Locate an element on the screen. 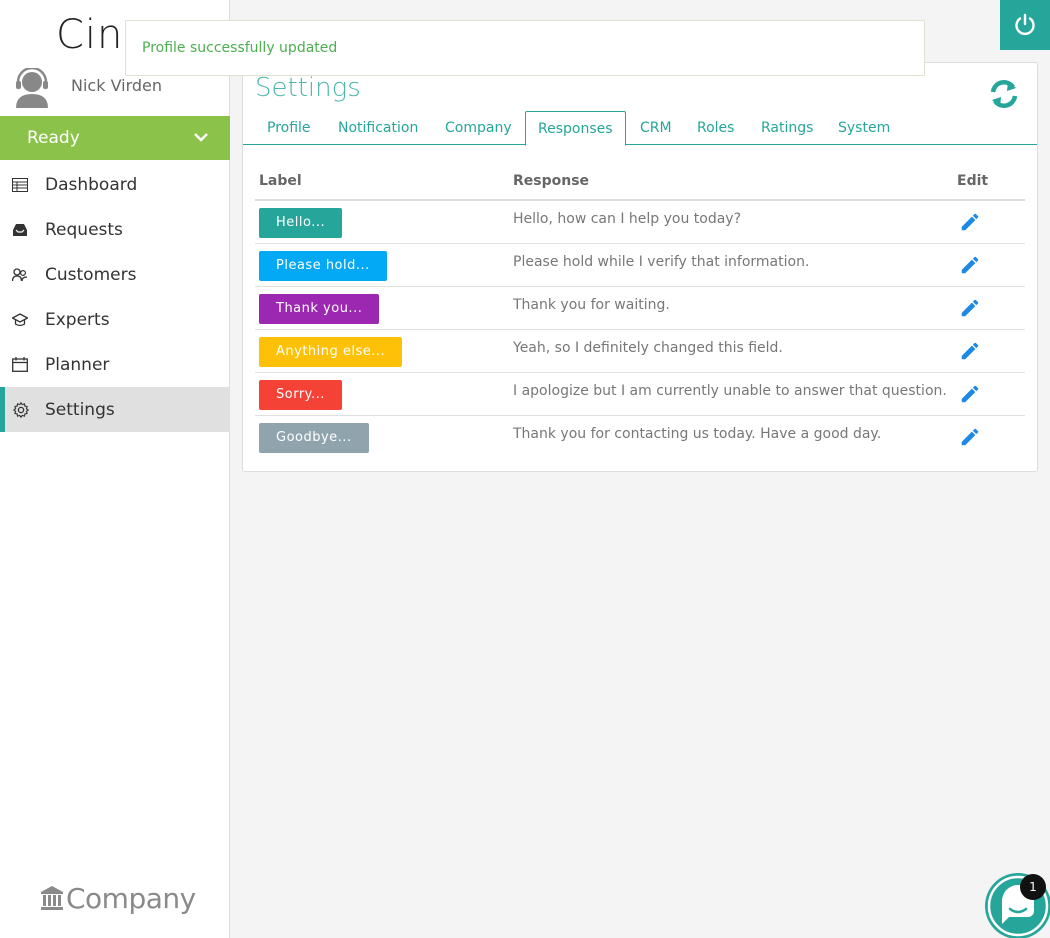 This screenshot has height=938, width=1050. toast-message: Profile successfully updated is located at coordinates (240, 48).